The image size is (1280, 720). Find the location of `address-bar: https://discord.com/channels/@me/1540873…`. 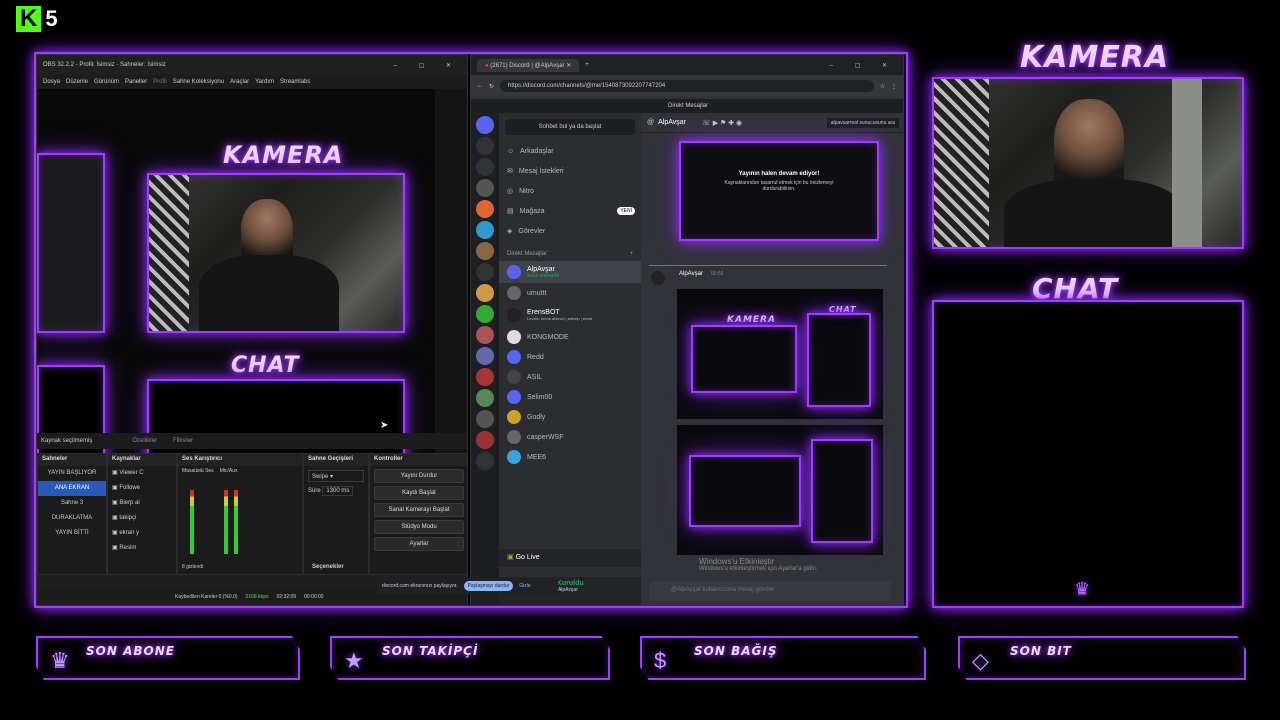

address-bar: https://discord.com/channels/@me/1540873… is located at coordinates (687, 86).